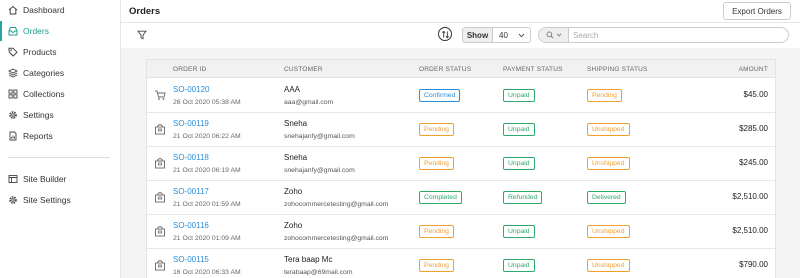 The width and height of the screenshot is (800, 278). I want to click on order-amount: $2,510.00, so click(750, 230).